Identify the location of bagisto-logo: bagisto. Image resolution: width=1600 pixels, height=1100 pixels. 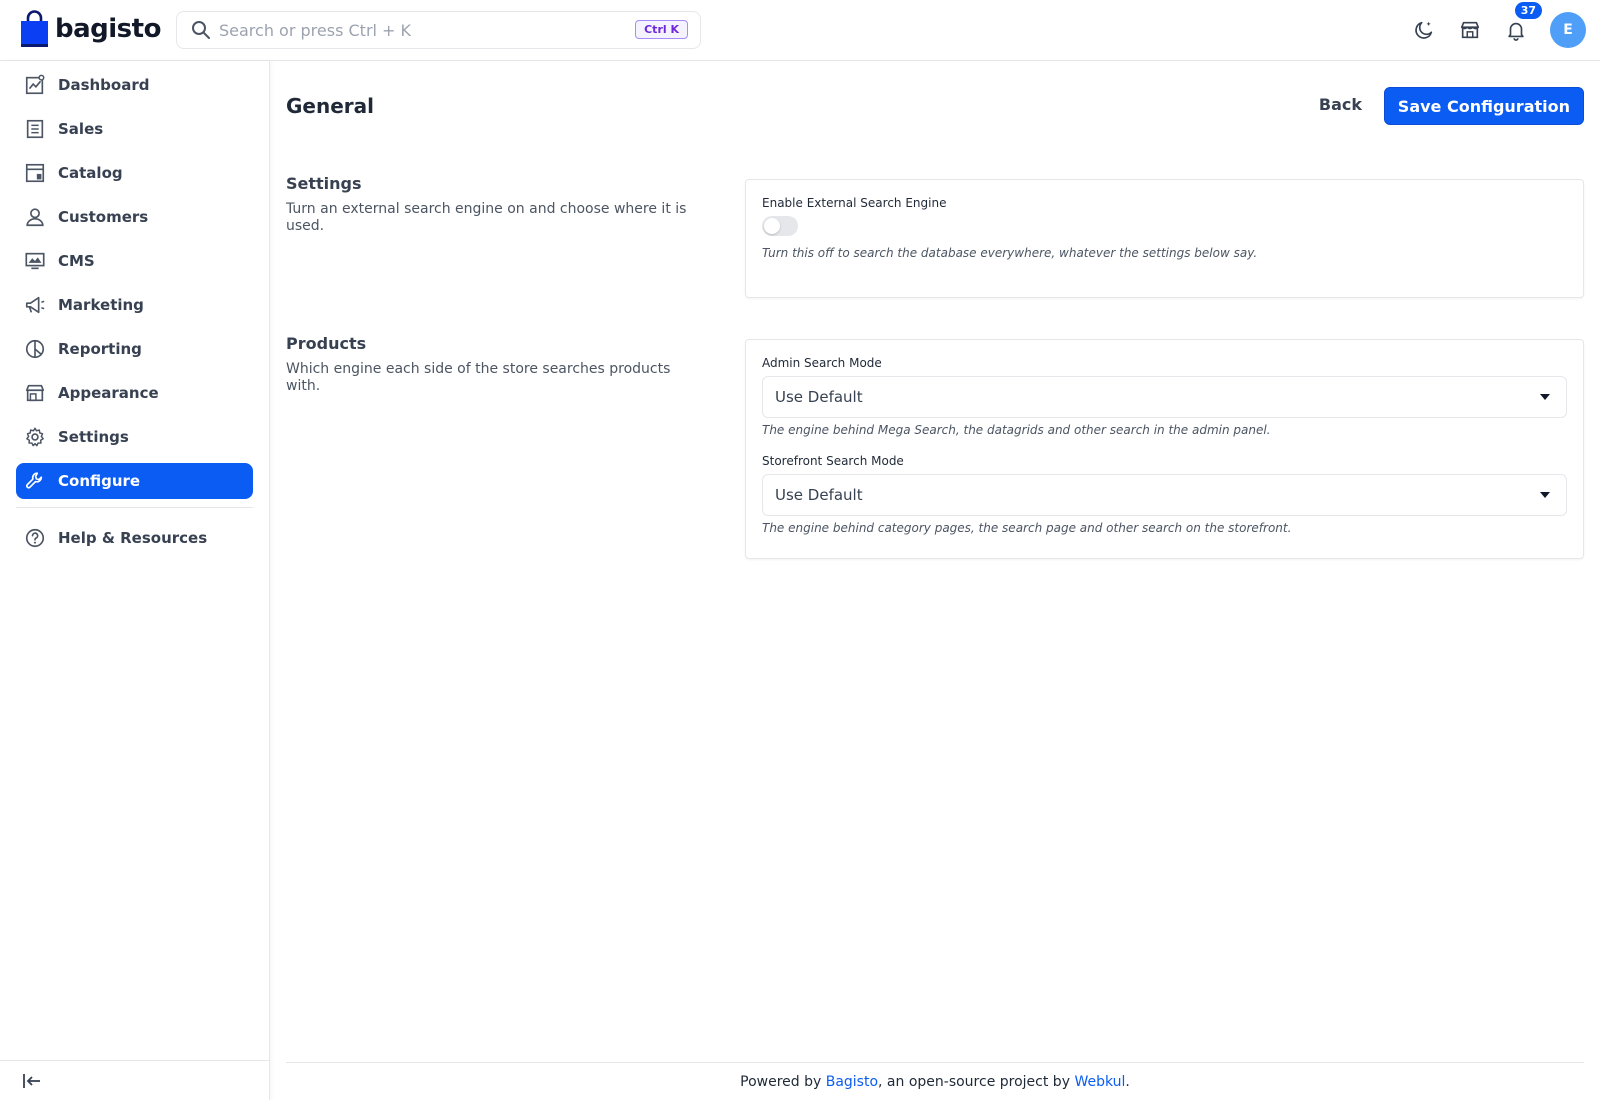
(90, 29).